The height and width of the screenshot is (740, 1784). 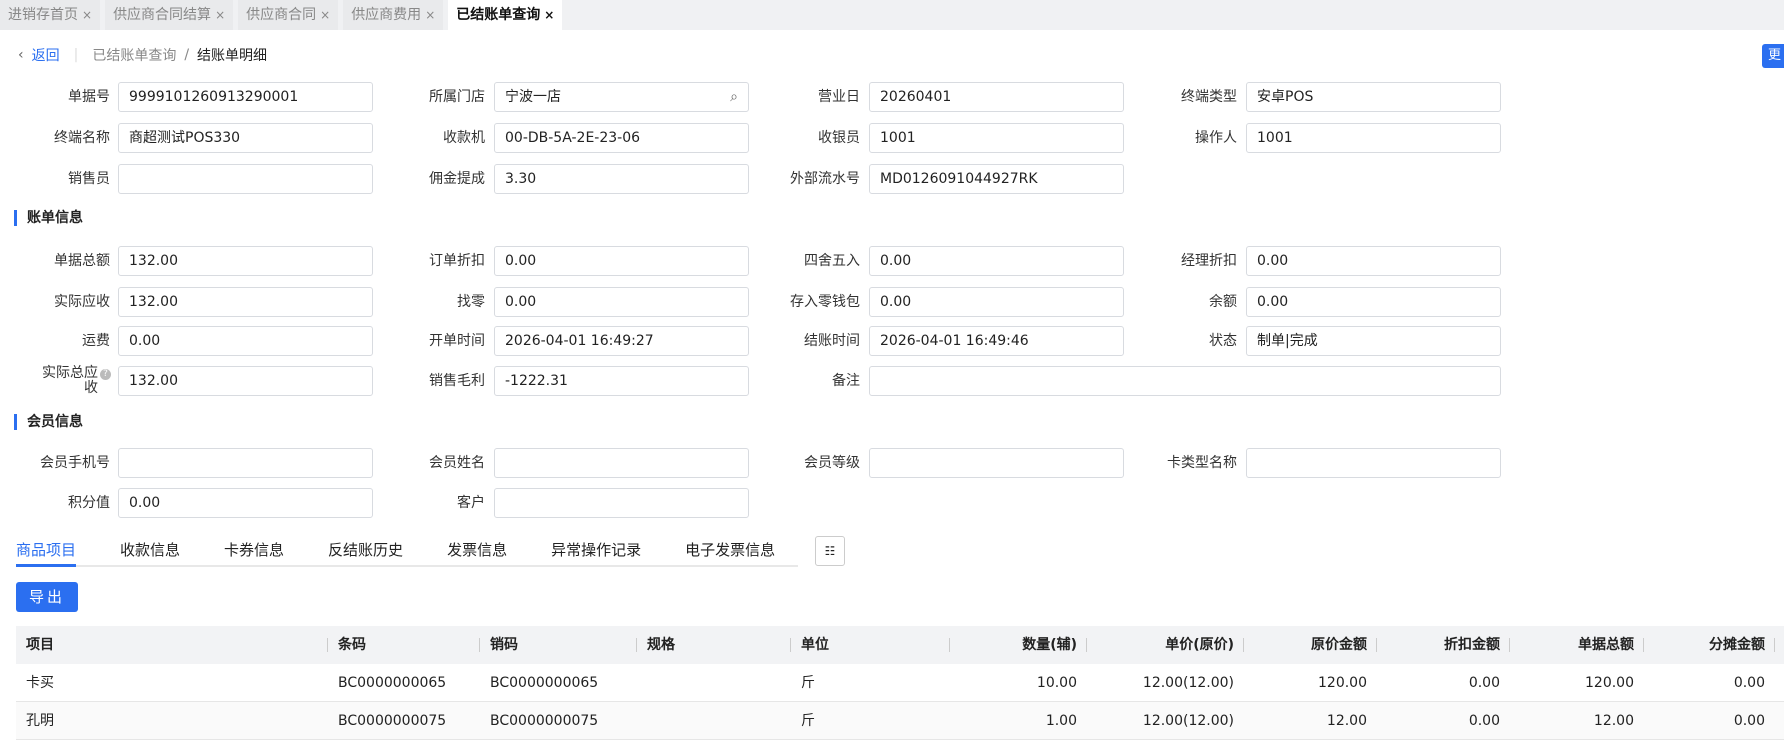 What do you see at coordinates (1609, 683) in the screenshot?
I see `table-cell: 120.00` at bounding box center [1609, 683].